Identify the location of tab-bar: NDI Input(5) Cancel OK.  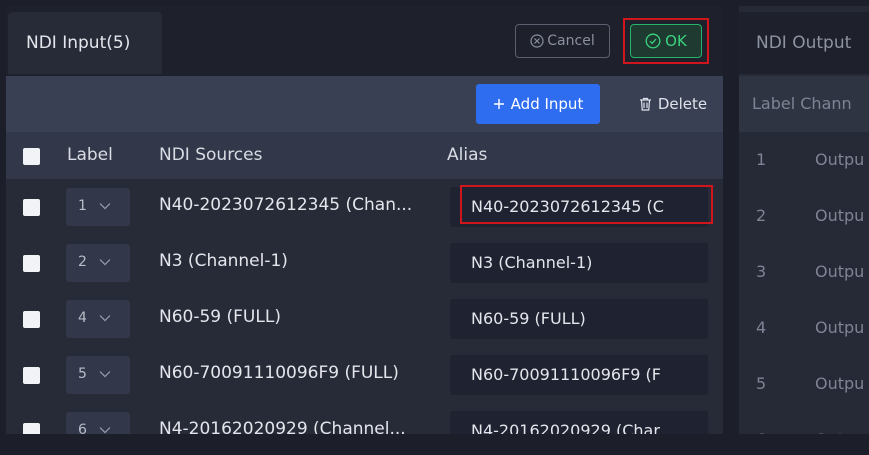
(364, 41).